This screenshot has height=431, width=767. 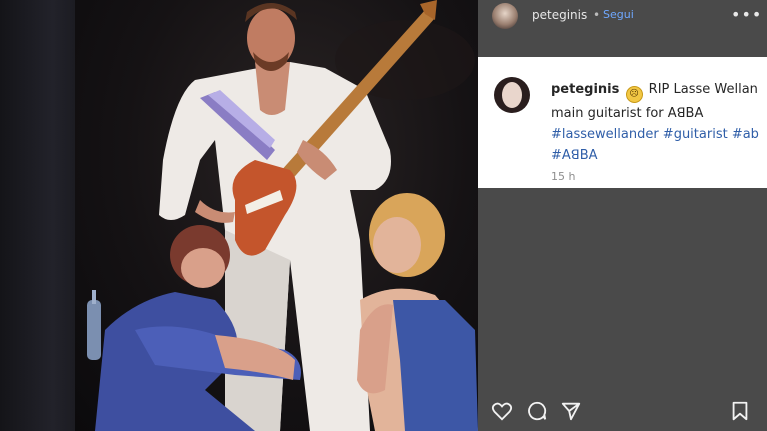 I want to click on heart-icon, so click(x=502, y=411).